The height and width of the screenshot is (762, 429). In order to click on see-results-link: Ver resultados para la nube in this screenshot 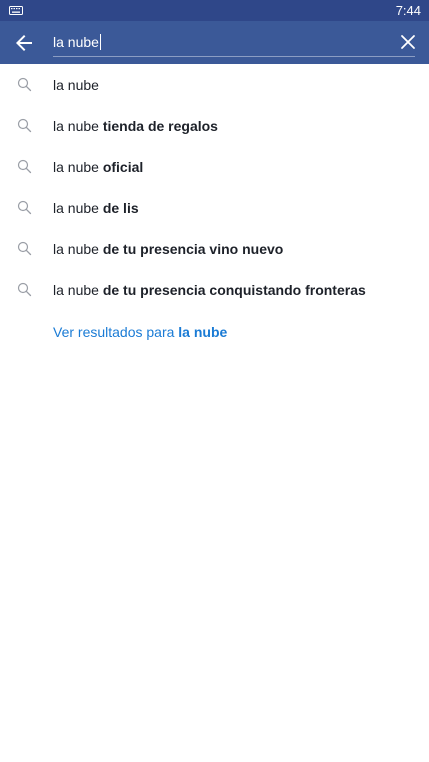, I will do `click(140, 332)`.